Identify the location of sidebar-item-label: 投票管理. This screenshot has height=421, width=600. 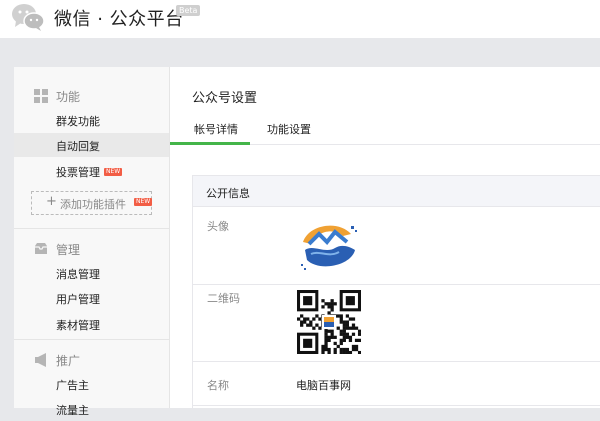
(78, 172).